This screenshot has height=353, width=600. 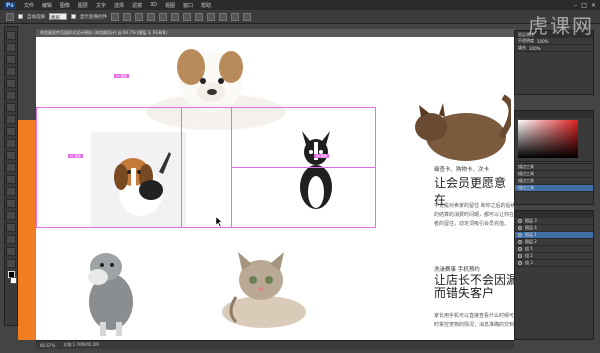 I want to click on layer-select-value: 图层, so click(x=55, y=18).